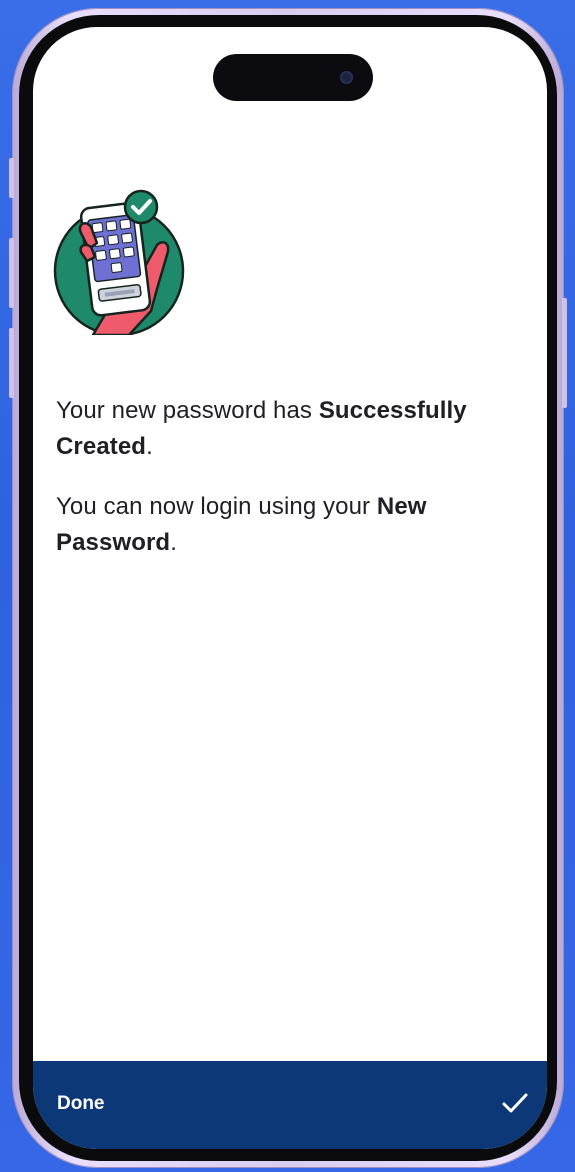 The width and height of the screenshot is (575, 1172). I want to click on volume-up-button, so click(11, 273).